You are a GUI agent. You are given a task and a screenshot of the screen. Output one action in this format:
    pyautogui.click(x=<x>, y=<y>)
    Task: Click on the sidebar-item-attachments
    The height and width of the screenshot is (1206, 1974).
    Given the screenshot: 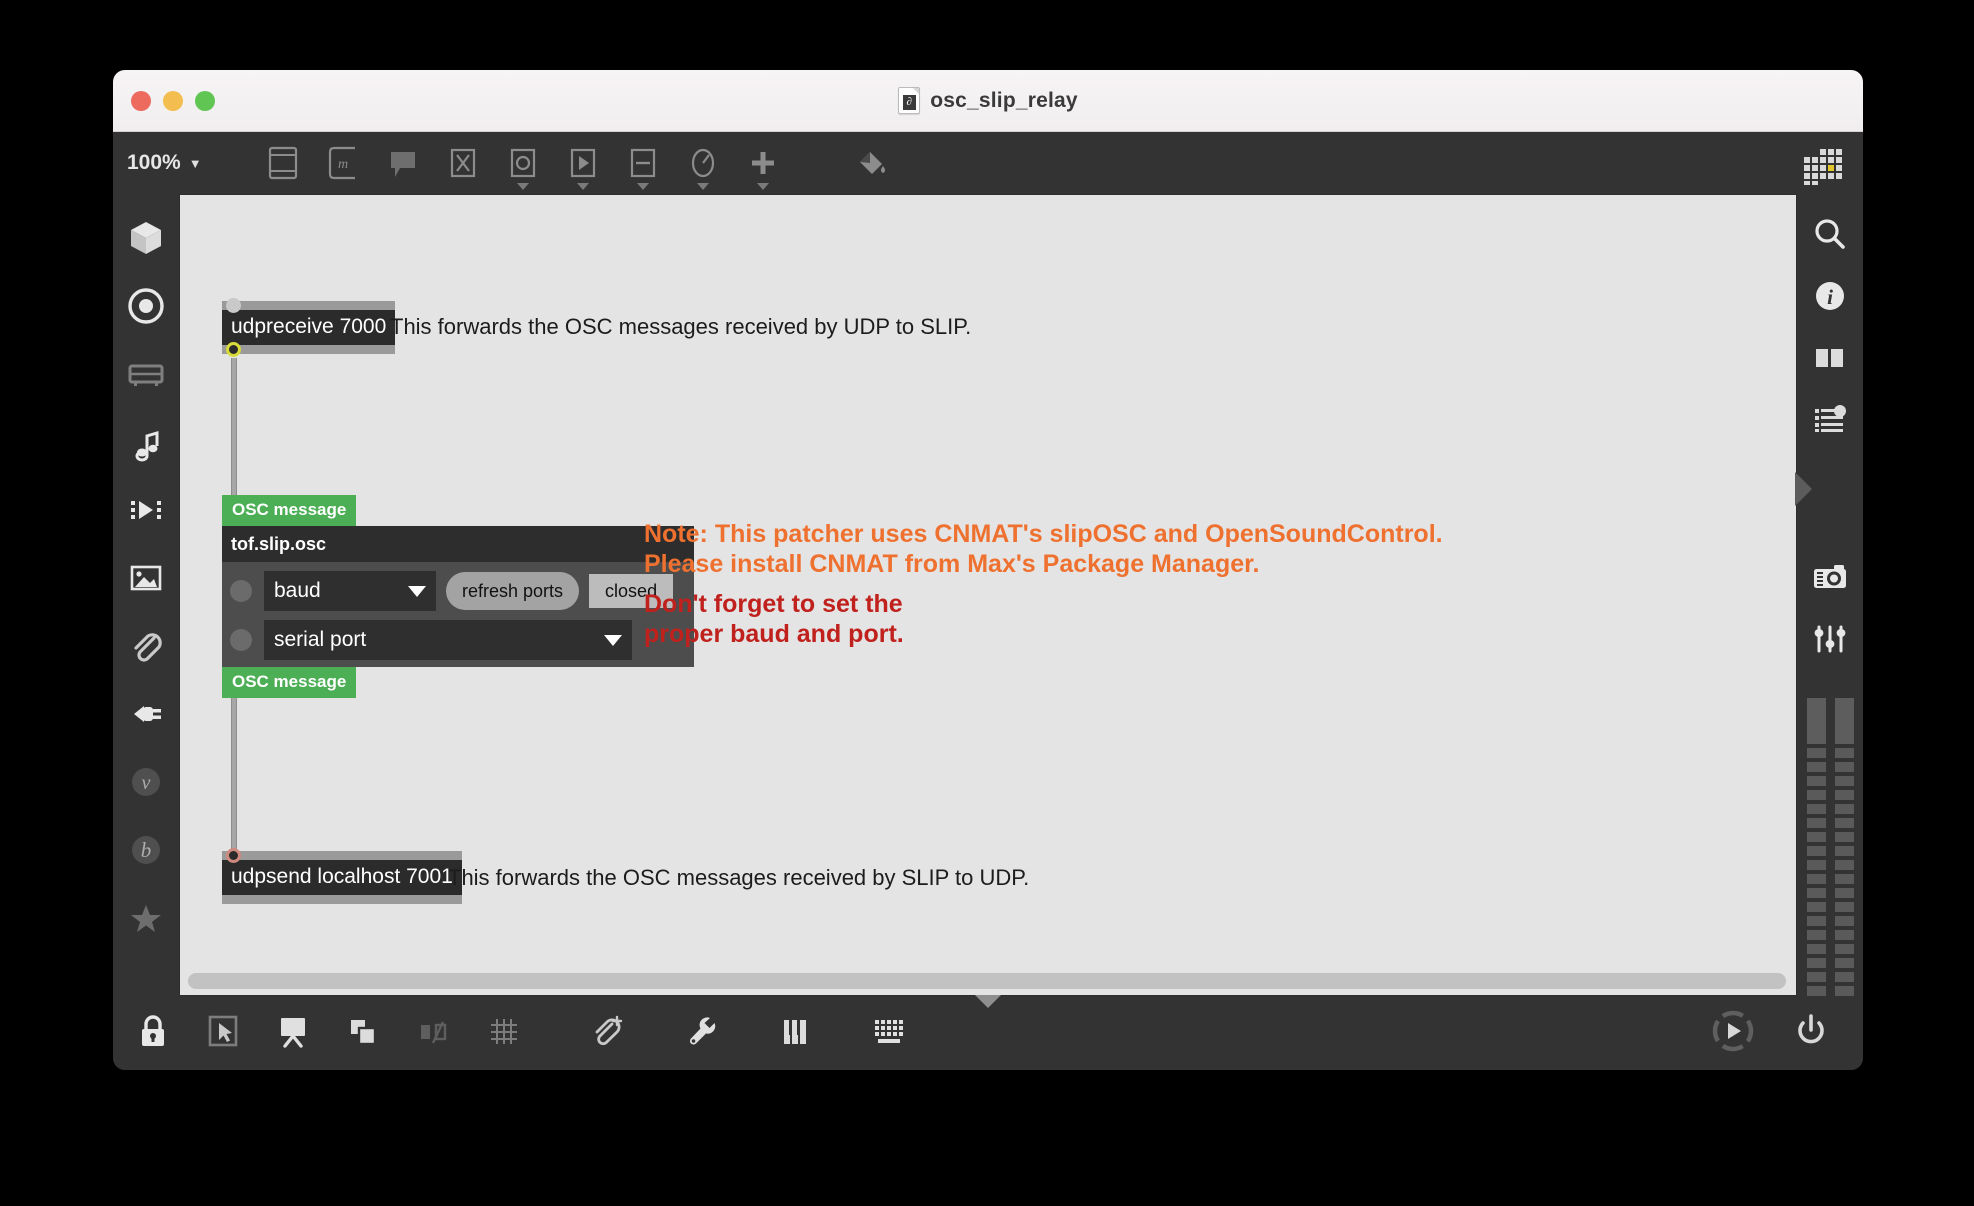 What is the action you would take?
    pyautogui.click(x=146, y=648)
    